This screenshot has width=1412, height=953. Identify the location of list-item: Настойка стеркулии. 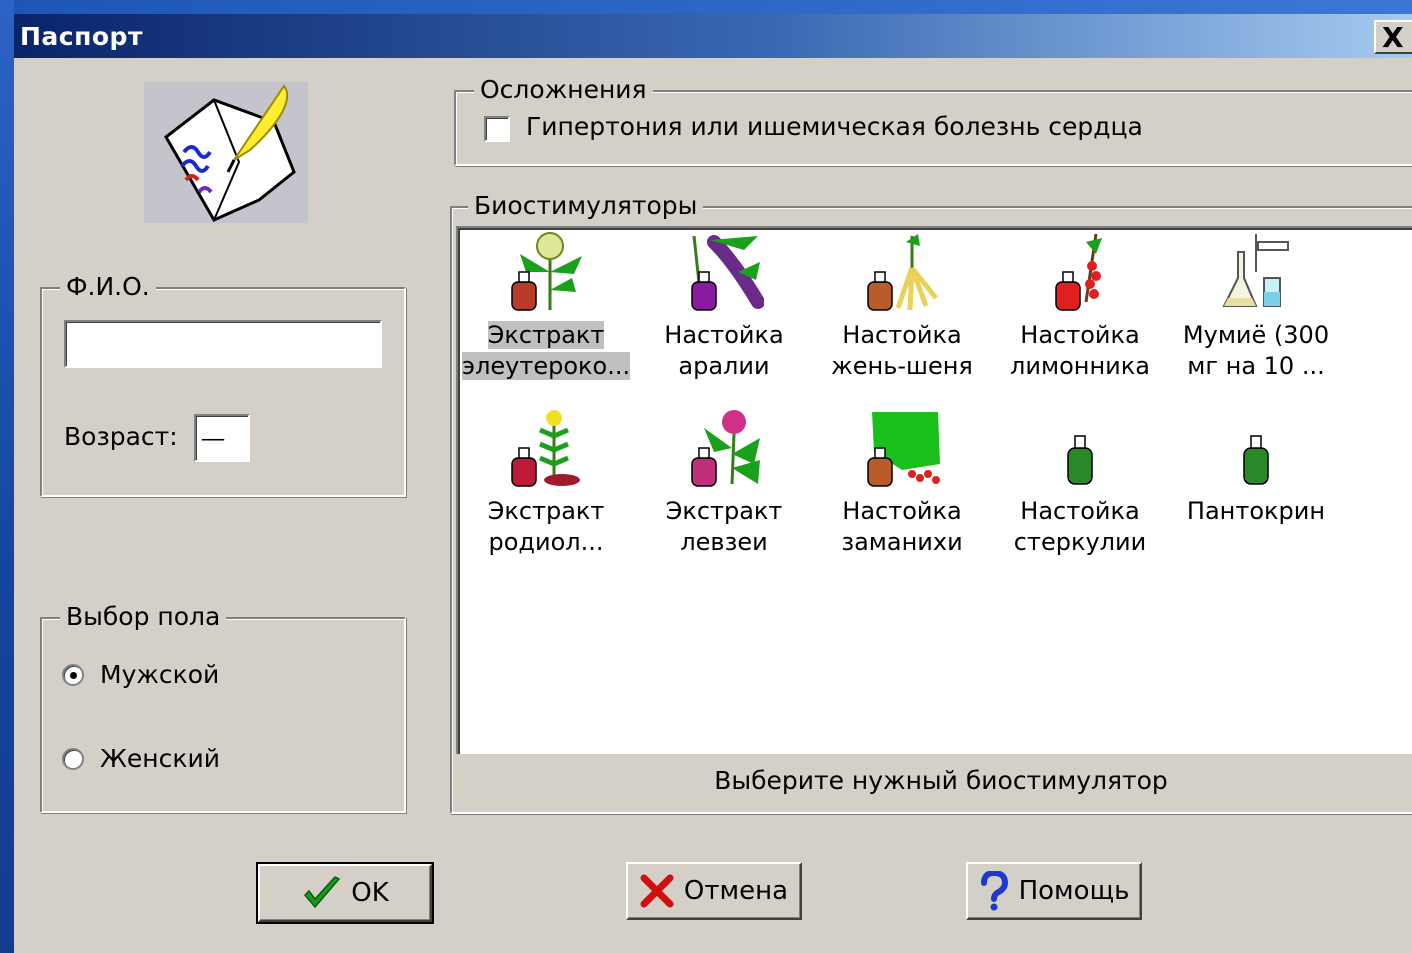
(1080, 483).